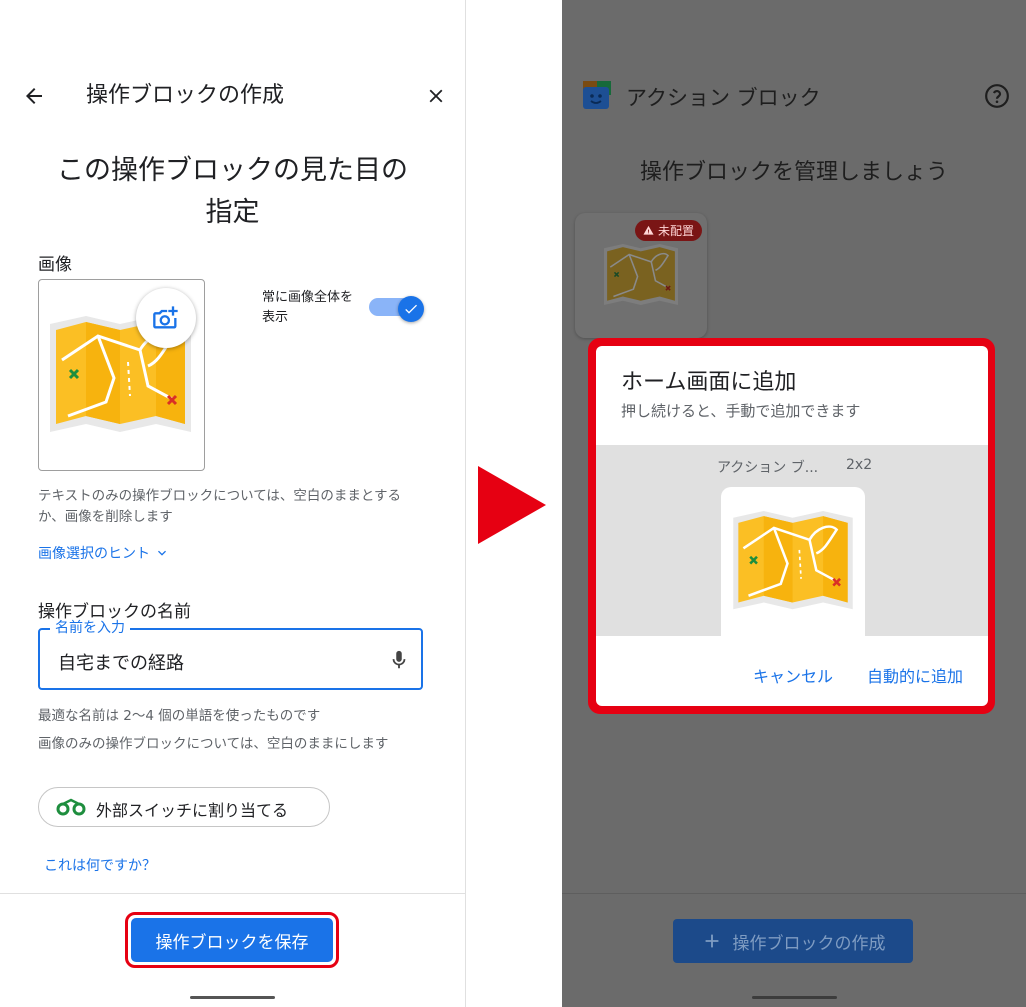 This screenshot has width=1026, height=1007. Describe the element at coordinates (220, 496) in the screenshot. I see `image-hint-line1: テキストのみの操作ブロックについては、空白のままとする` at that location.